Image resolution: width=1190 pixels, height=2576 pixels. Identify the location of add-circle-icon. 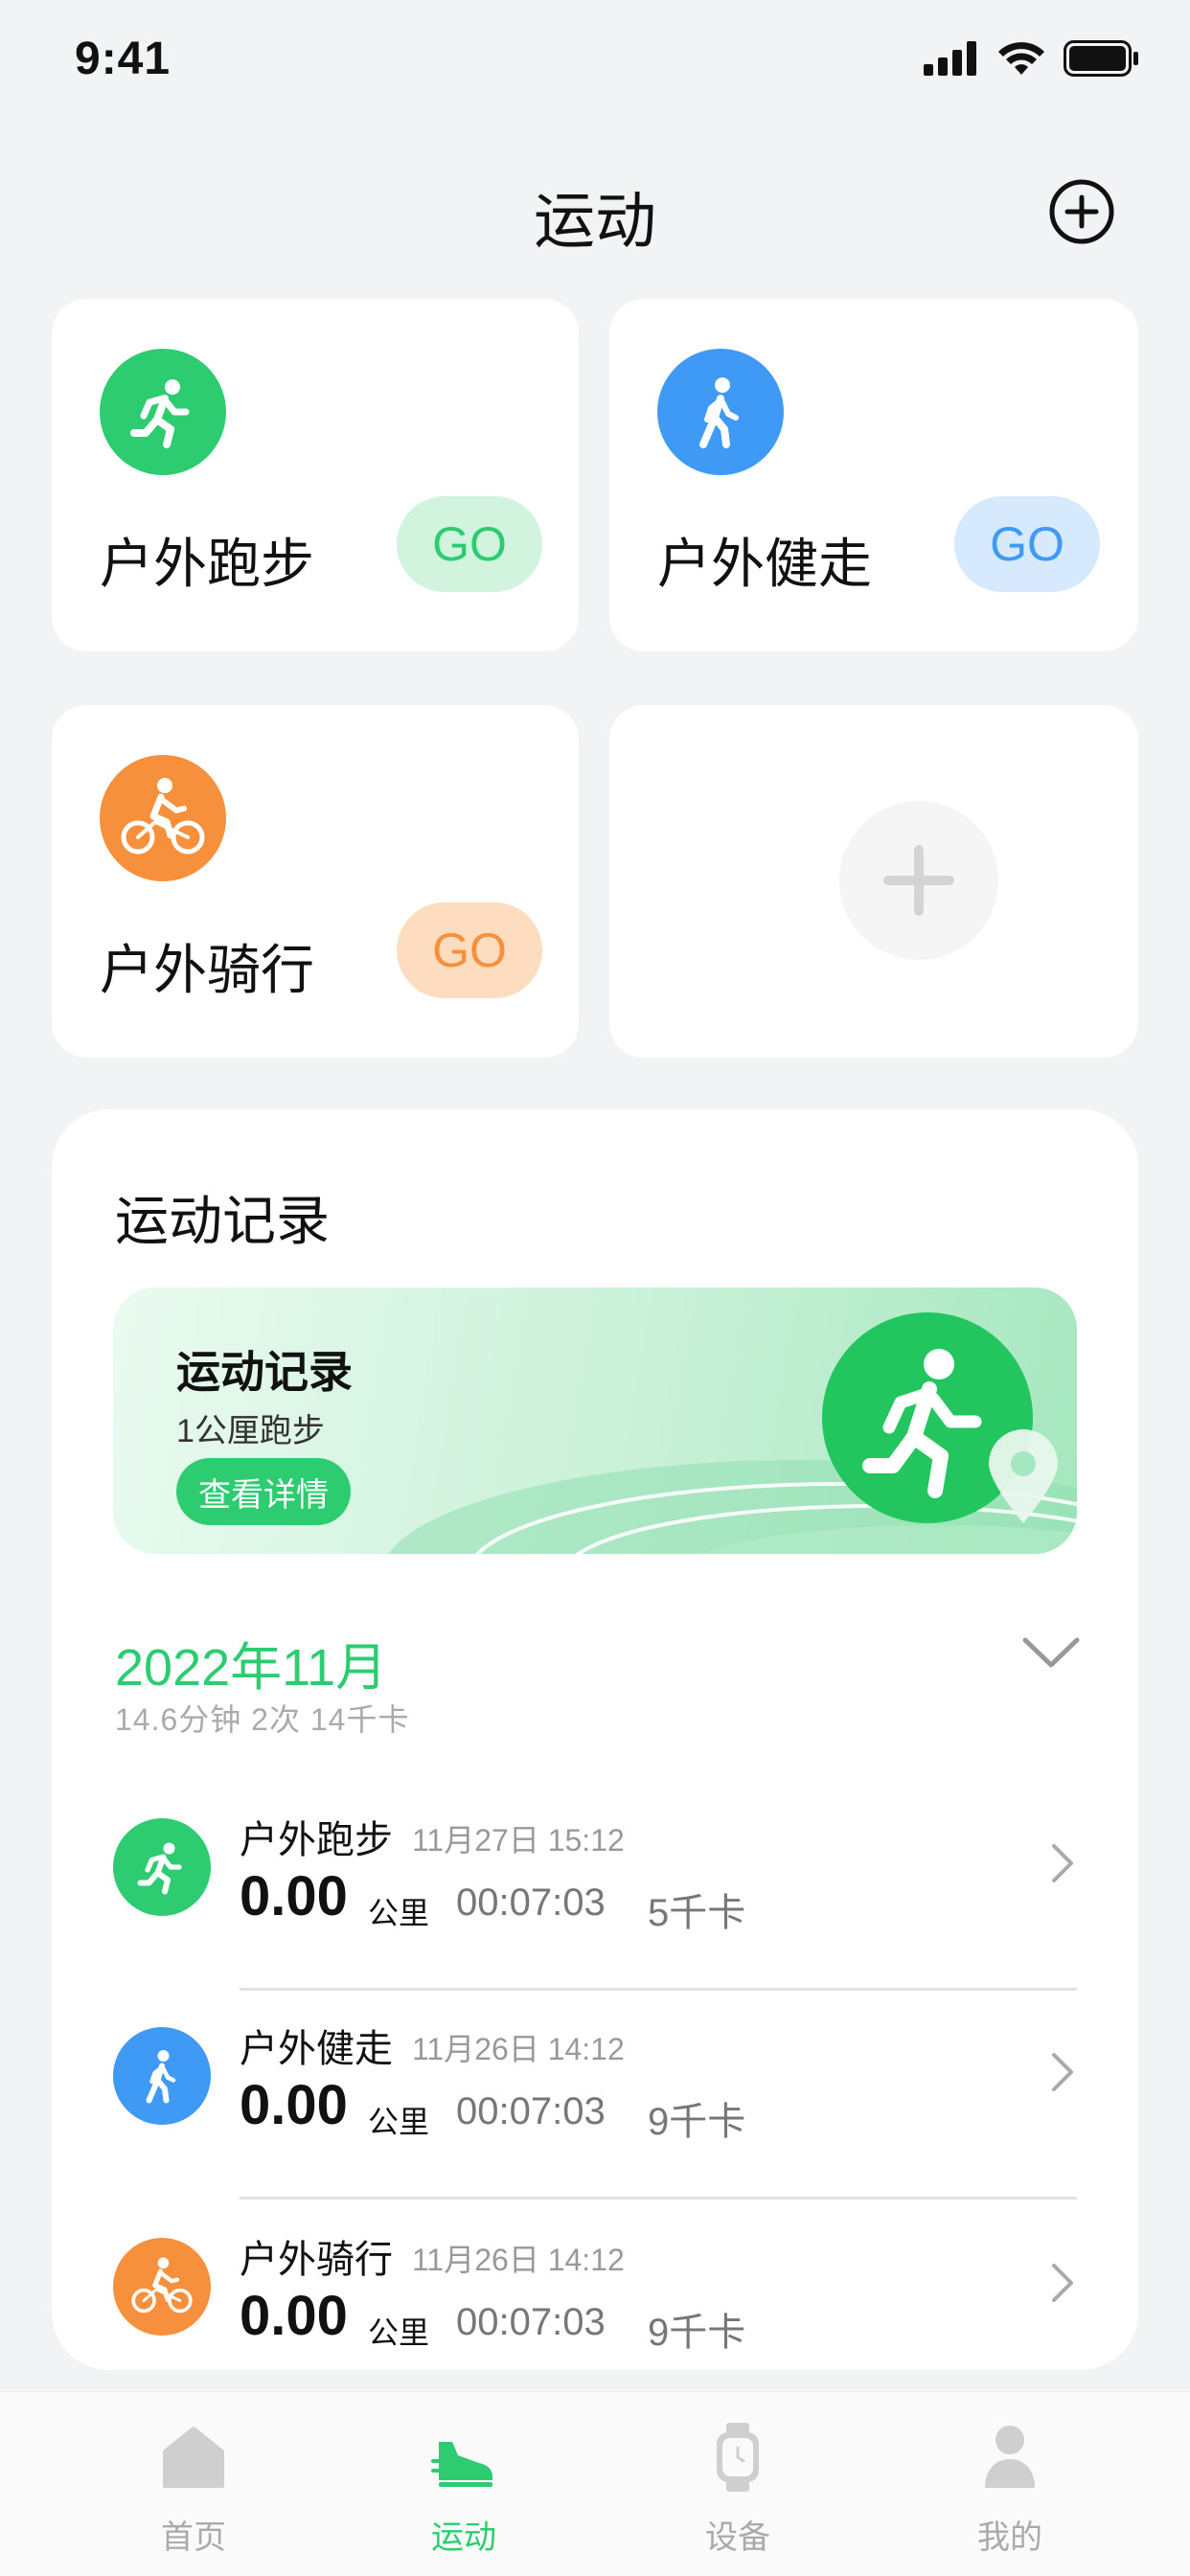
(1081, 211).